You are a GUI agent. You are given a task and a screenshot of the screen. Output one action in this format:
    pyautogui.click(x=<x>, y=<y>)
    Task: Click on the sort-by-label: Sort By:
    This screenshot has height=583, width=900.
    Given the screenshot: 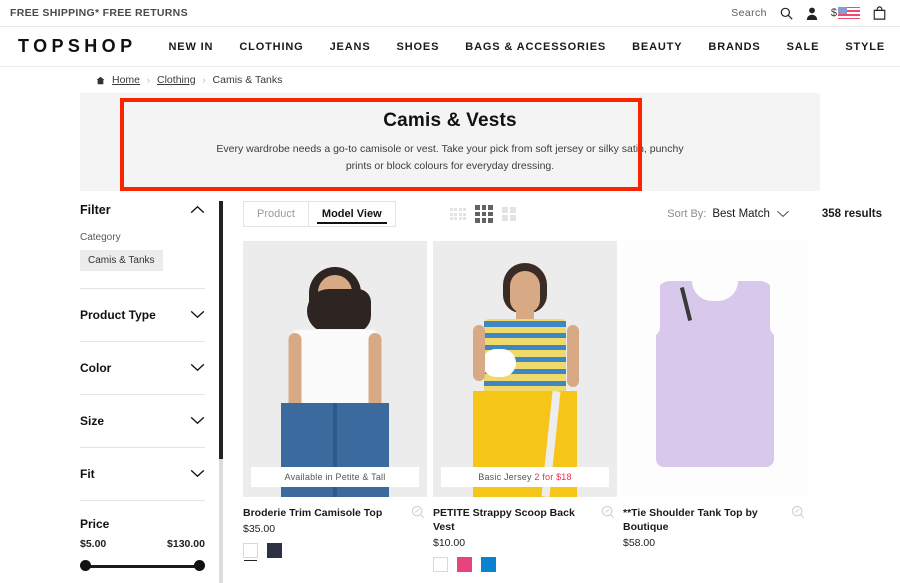 What is the action you would take?
    pyautogui.click(x=687, y=214)
    